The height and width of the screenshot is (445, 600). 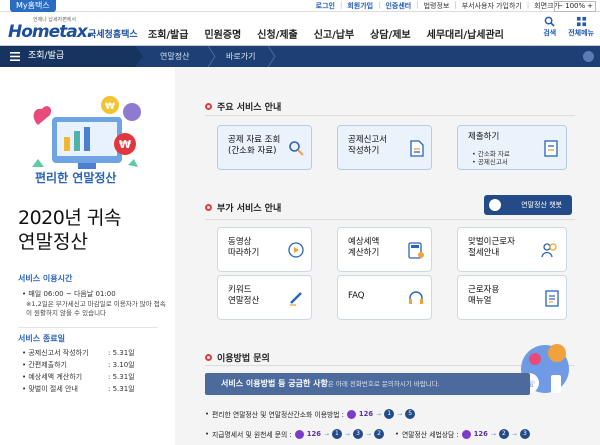 I want to click on gnb-item-application: 신청/제출, so click(x=277, y=33).